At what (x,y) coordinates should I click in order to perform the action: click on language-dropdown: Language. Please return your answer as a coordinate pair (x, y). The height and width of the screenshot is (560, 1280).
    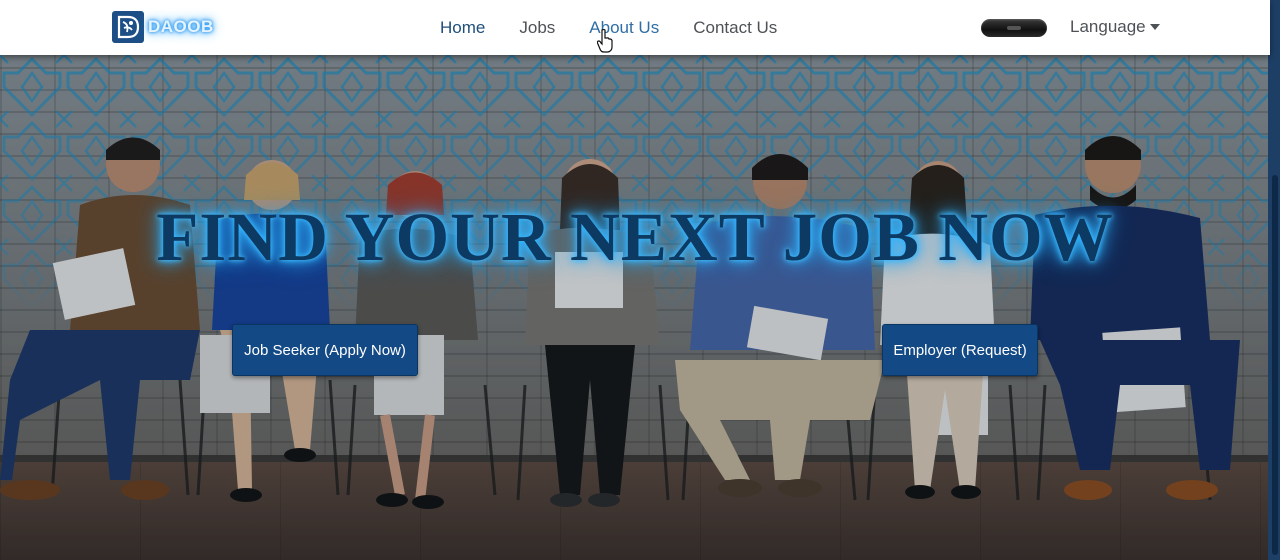
    Looking at the image, I should click on (1115, 27).